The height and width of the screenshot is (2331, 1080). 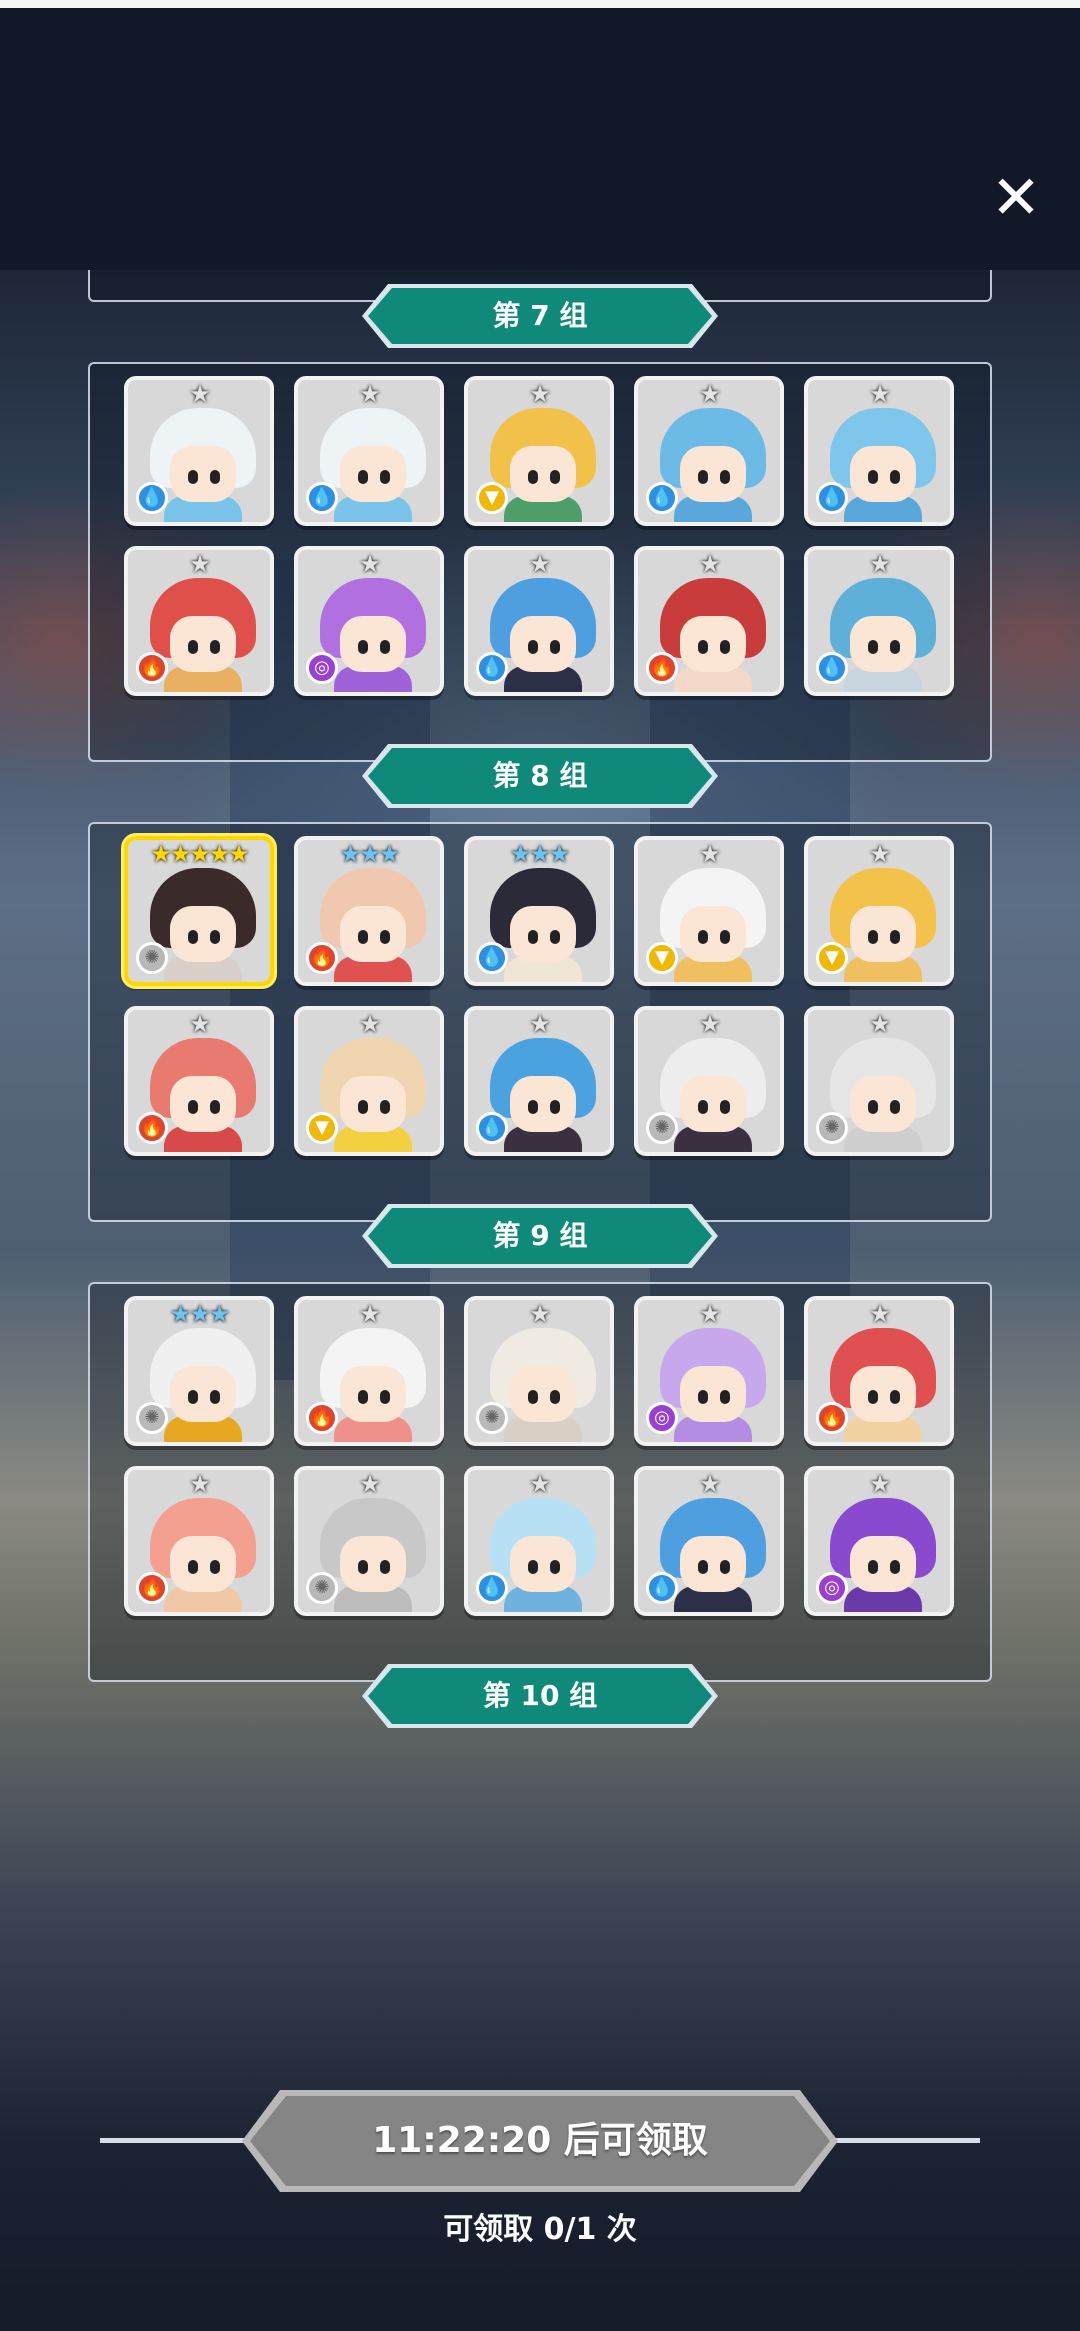 I want to click on group-panel: ★★★💧★★★🔥★★★💧★★★💧★🔥★🔥★💧★▼★▼★💧第 7 组, so click(x=540, y=309).